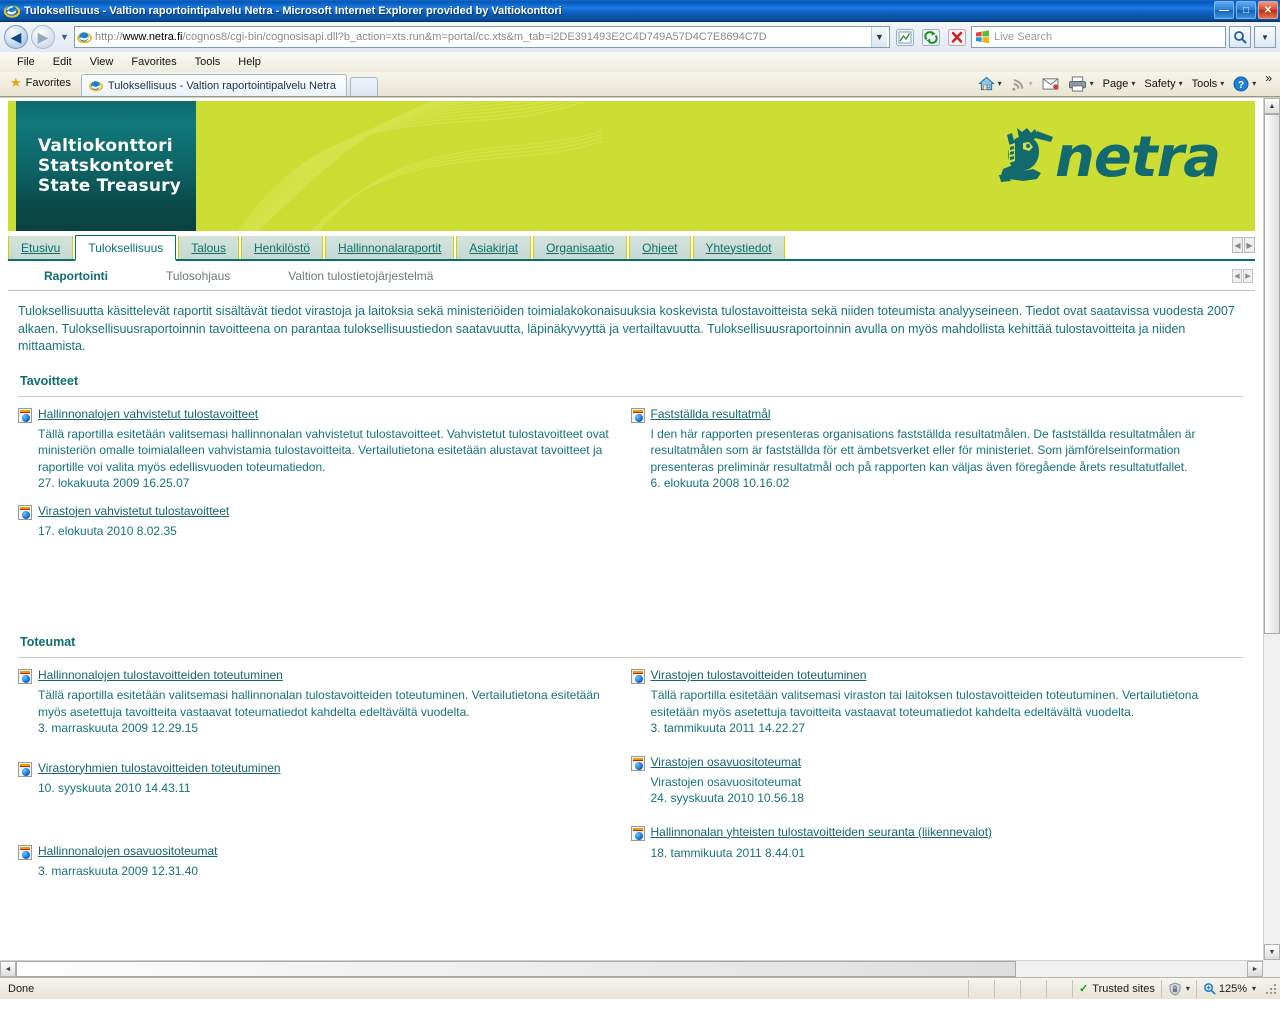 Image resolution: width=1280 pixels, height=1024 pixels. I want to click on menu-item-edit: Edit, so click(62, 62).